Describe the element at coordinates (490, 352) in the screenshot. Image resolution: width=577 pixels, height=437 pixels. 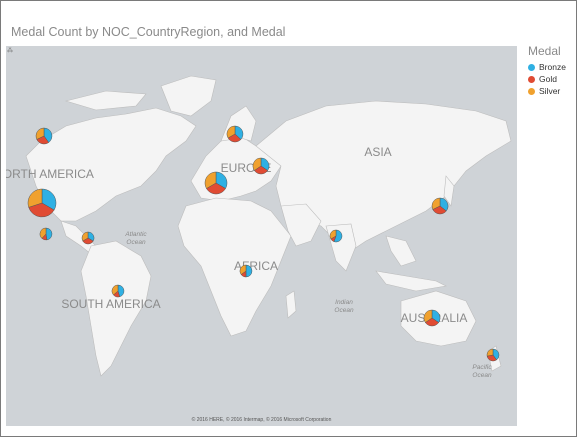
I see `pie-slice-silver` at that location.